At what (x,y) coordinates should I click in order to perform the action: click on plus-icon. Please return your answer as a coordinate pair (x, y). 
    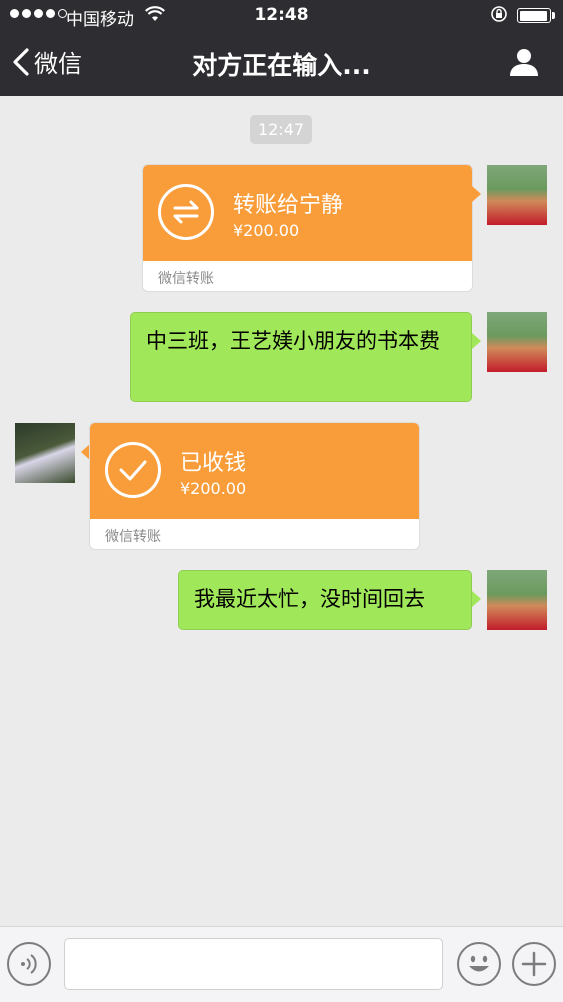
    Looking at the image, I should click on (534, 964).